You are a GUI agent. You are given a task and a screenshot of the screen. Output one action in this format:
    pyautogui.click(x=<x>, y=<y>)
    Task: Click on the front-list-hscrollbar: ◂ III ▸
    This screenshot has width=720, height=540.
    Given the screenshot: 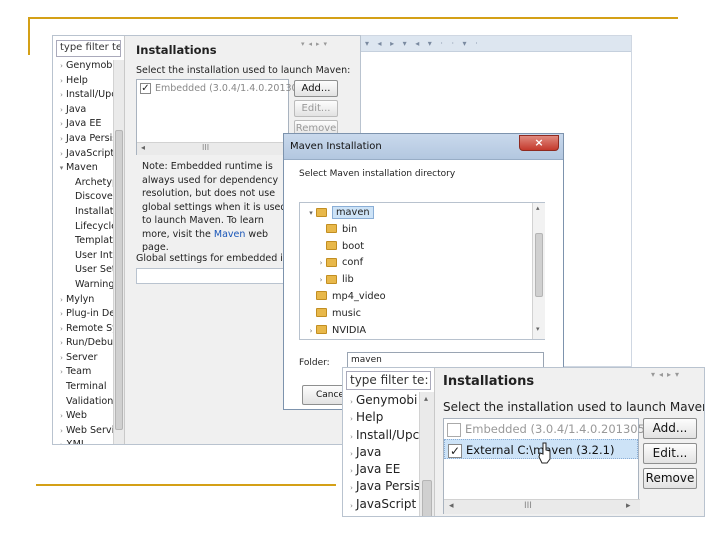 What is the action you would take?
    pyautogui.click(x=542, y=506)
    